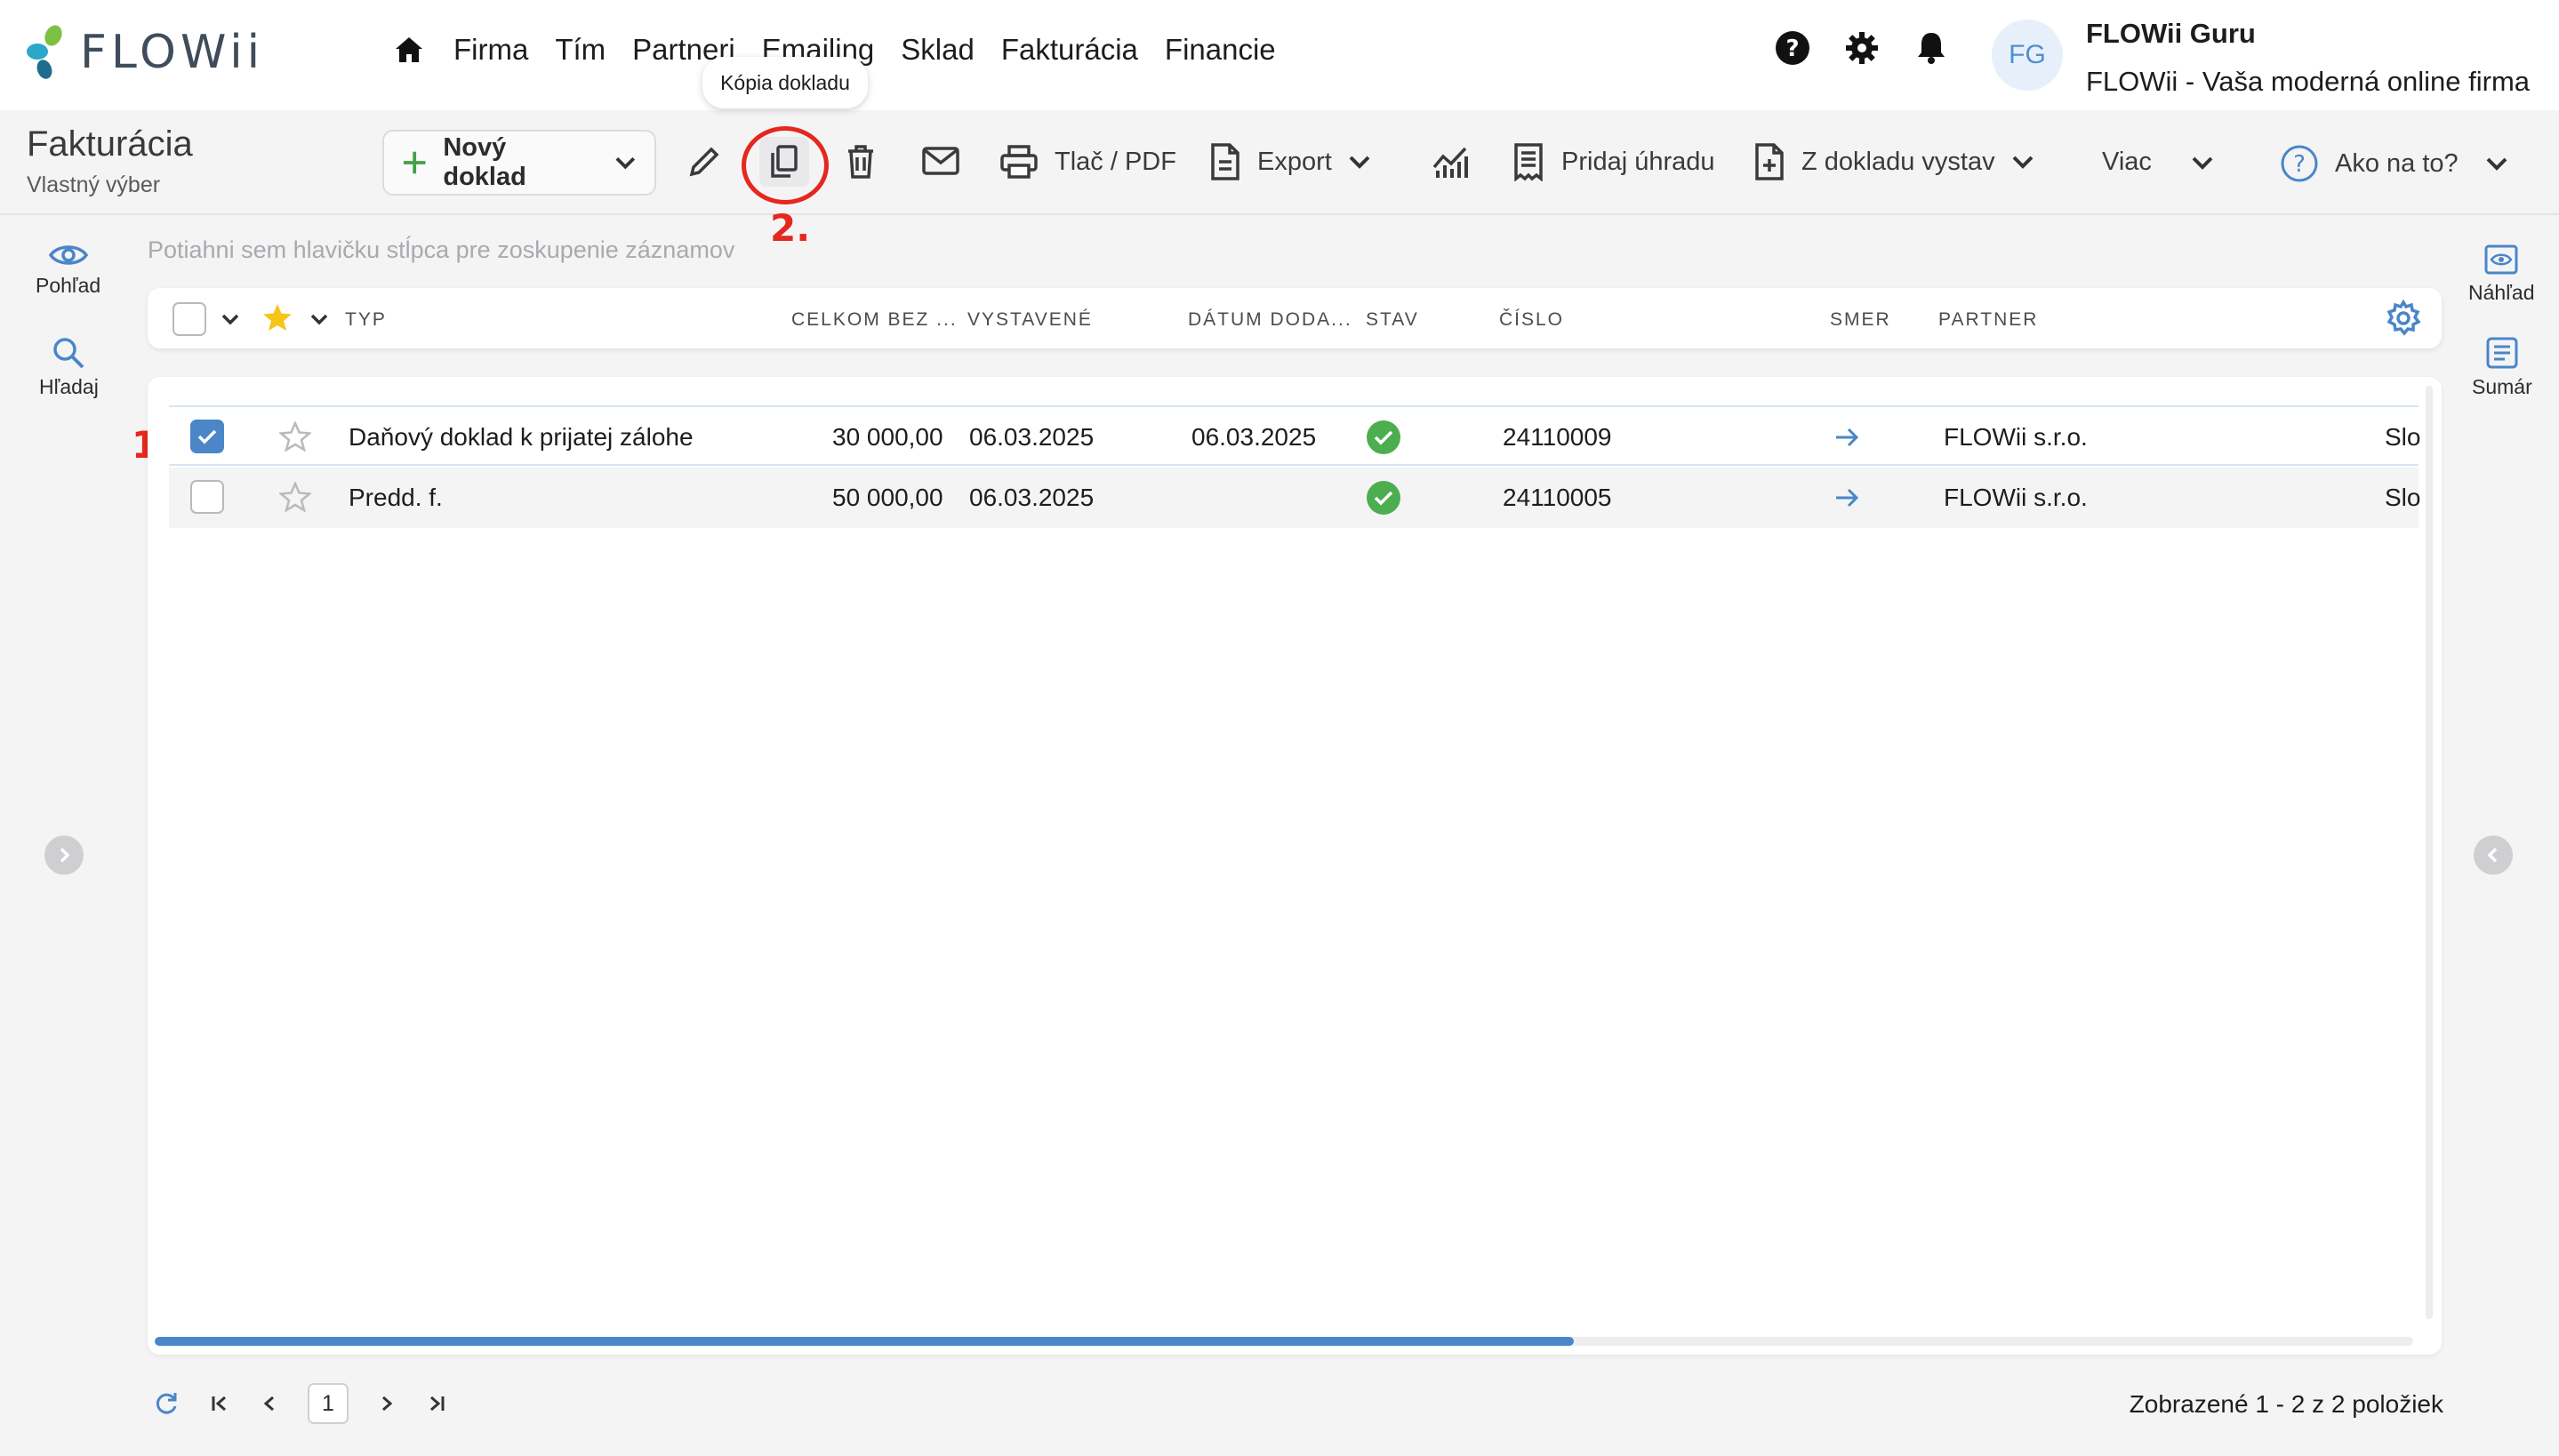 This screenshot has height=1456, width=2559. I want to click on print-pdf-label: Tlač / PDF, so click(1115, 161).